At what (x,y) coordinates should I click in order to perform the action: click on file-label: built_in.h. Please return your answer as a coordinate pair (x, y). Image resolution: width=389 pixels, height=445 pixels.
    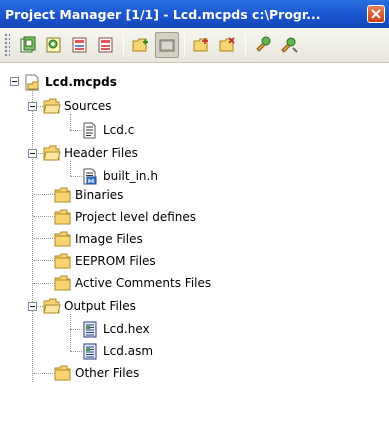
    Looking at the image, I should click on (130, 176).